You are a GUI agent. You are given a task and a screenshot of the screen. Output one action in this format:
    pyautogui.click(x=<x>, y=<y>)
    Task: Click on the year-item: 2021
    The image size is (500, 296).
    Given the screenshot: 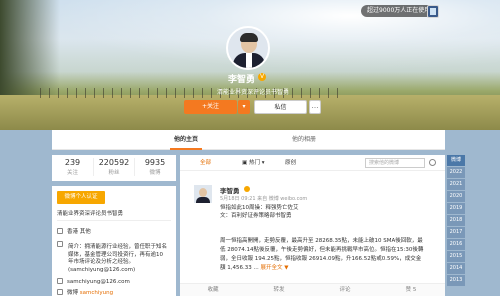 What is the action you would take?
    pyautogui.click(x=456, y=184)
    